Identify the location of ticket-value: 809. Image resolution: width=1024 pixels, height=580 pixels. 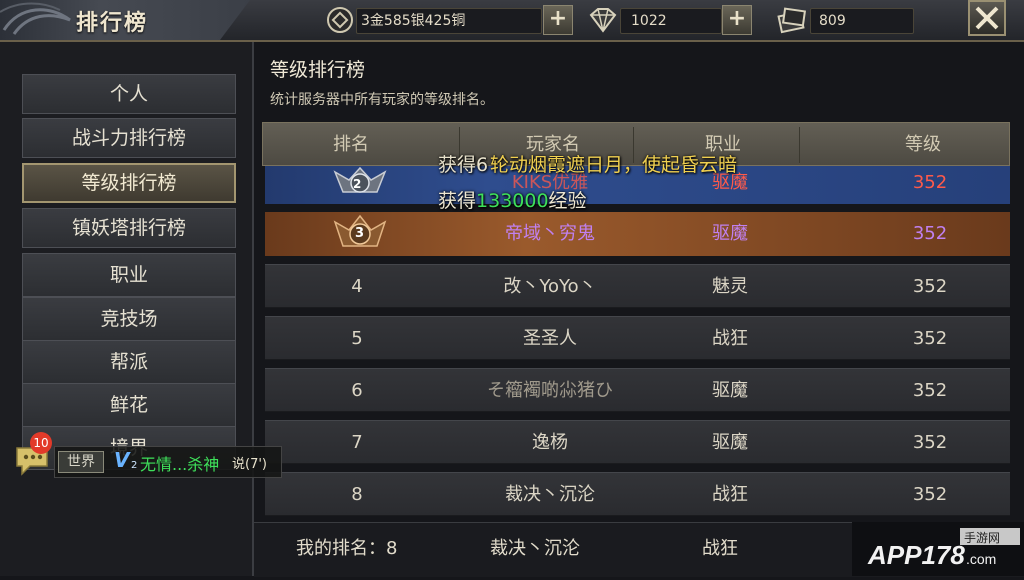
(832, 21).